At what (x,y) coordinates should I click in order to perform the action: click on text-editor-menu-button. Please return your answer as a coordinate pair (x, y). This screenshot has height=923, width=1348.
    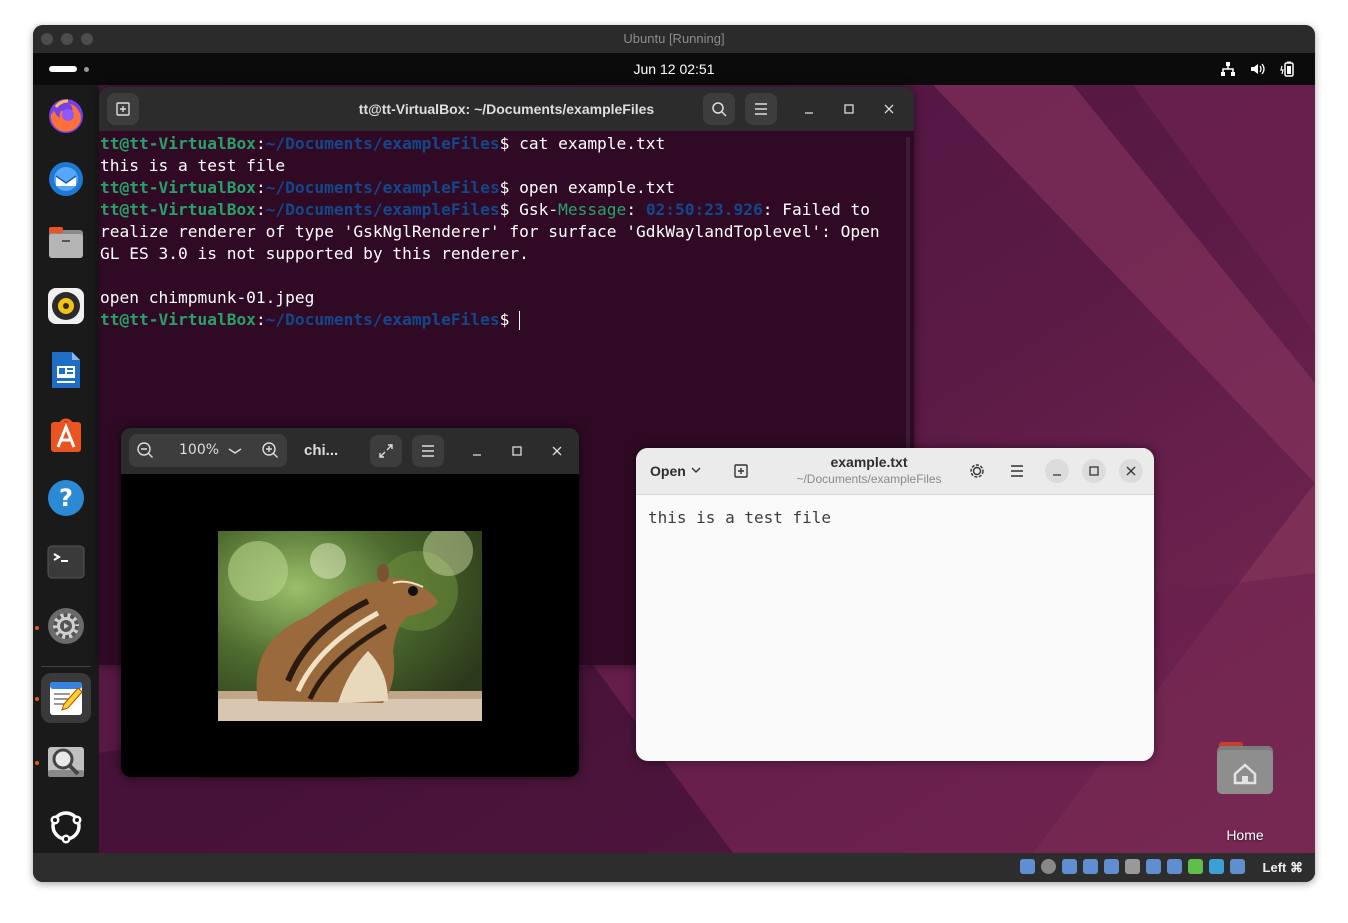
    Looking at the image, I should click on (1017, 471).